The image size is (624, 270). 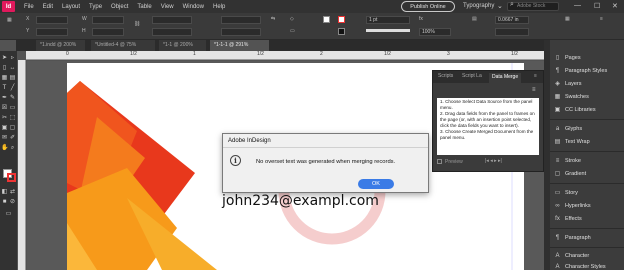 I want to click on menu-table: Table, so click(x=144, y=7).